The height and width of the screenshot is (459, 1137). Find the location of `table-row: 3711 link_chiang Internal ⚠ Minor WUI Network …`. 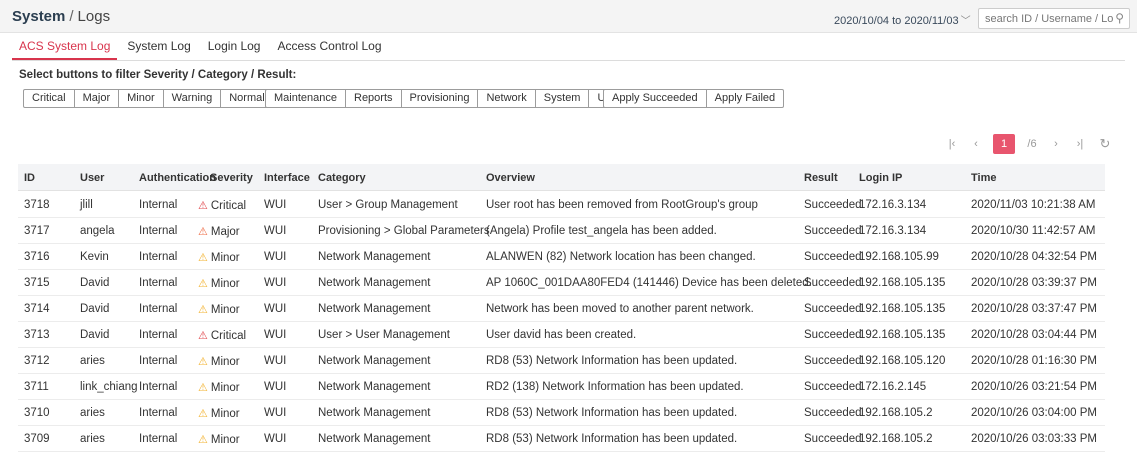

table-row: 3711 link_chiang Internal ⚠ Minor WUI Network … is located at coordinates (561, 387).